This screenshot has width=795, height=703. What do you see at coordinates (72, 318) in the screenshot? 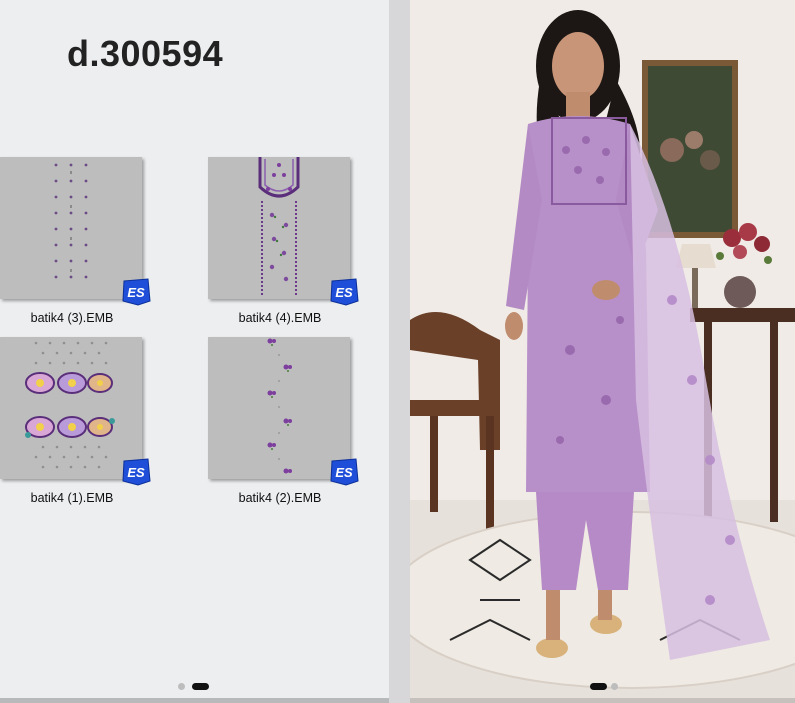
I see `file-name-label: batik4 (3).EMB` at bounding box center [72, 318].